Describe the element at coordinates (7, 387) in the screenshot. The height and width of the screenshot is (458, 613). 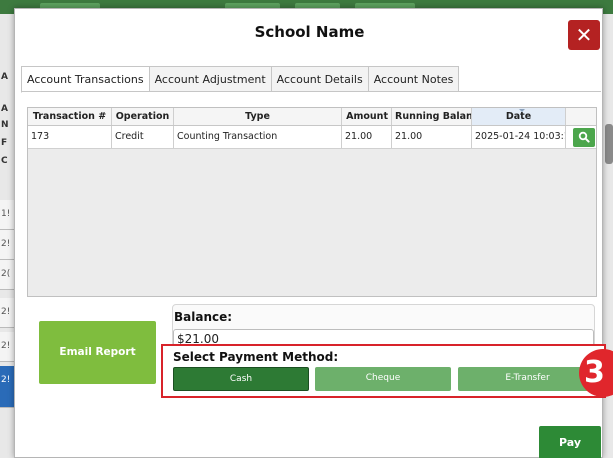
I see `background-row-selected: 2!` at that location.